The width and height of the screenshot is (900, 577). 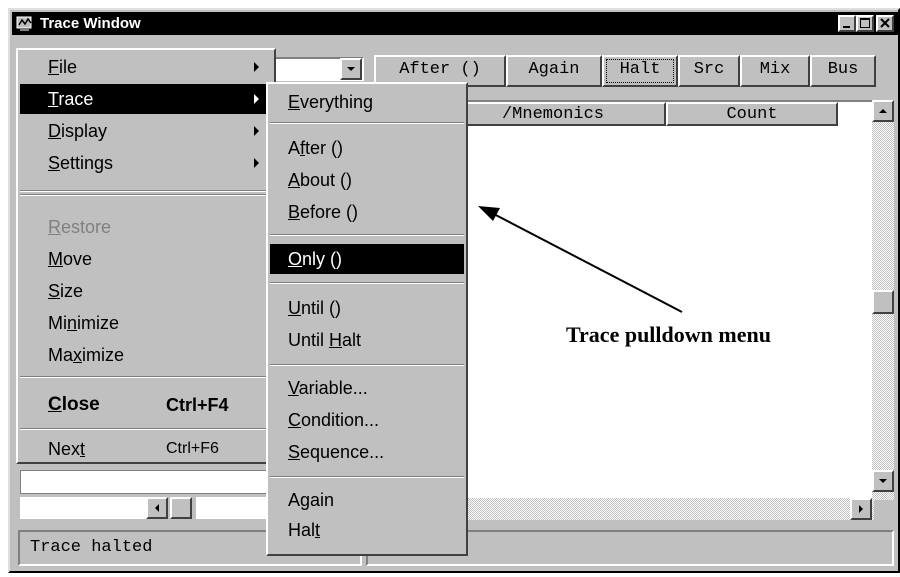 What do you see at coordinates (883, 302) in the screenshot?
I see `vertical-scroll-thumb` at bounding box center [883, 302].